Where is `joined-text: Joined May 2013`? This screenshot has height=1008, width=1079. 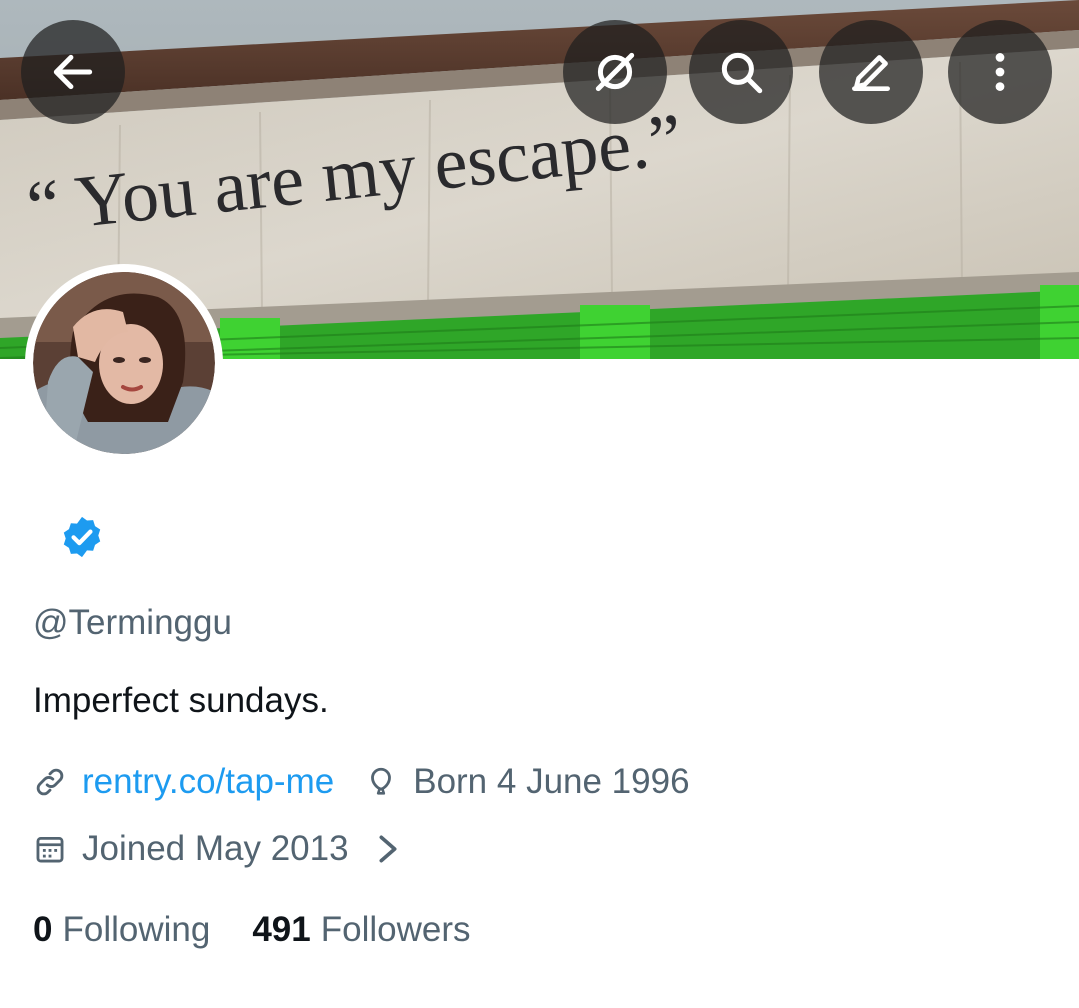 joined-text: Joined May 2013 is located at coordinates (215, 848).